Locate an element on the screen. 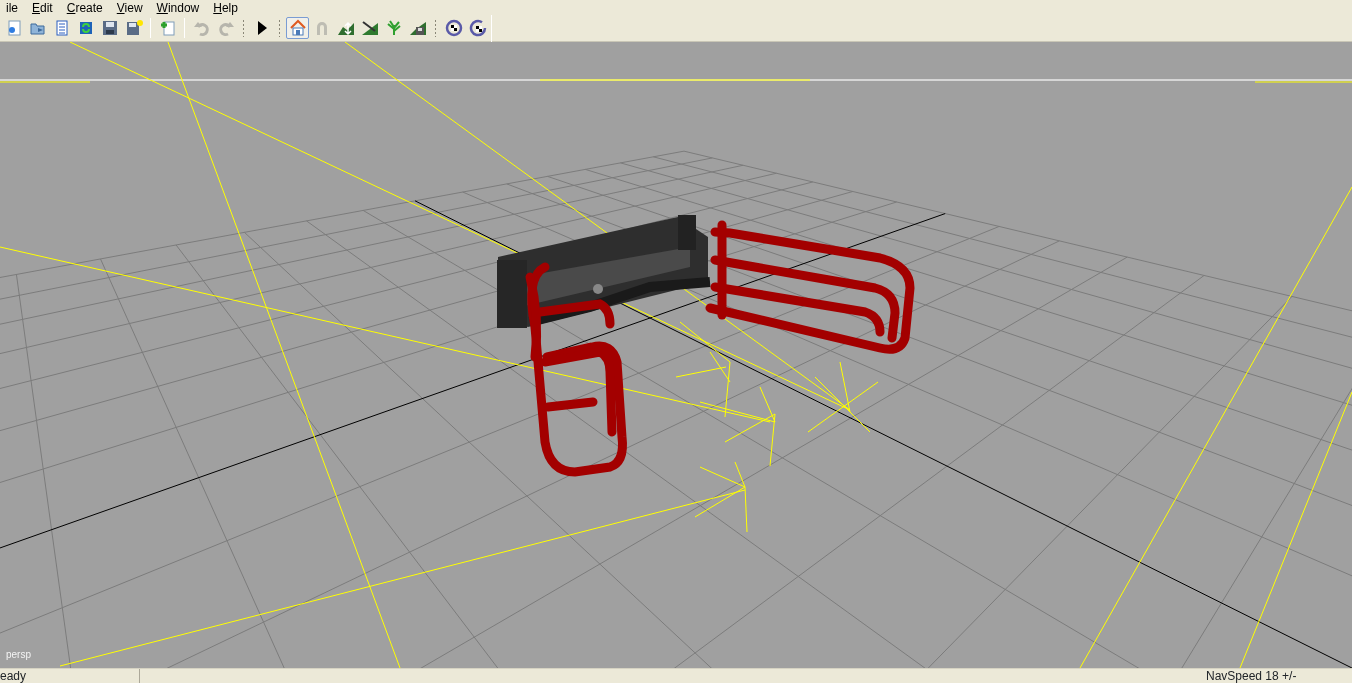 The image size is (1352, 683). nav-speed-text: NavSpeed 18 +/- is located at coordinates (1252, 676).